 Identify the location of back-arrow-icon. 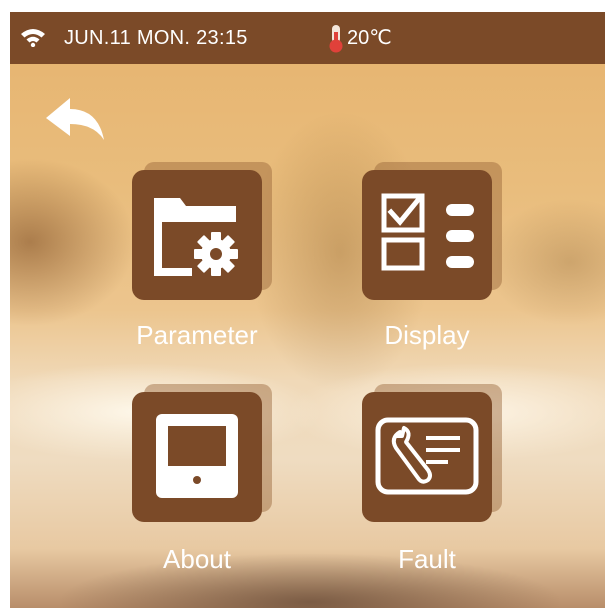
(76, 120).